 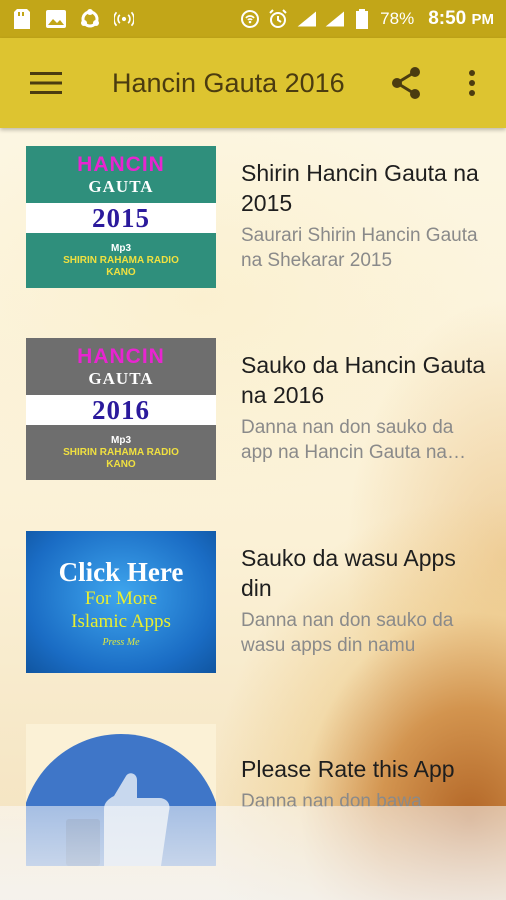 I want to click on thumb-line2: For More, so click(x=121, y=598).